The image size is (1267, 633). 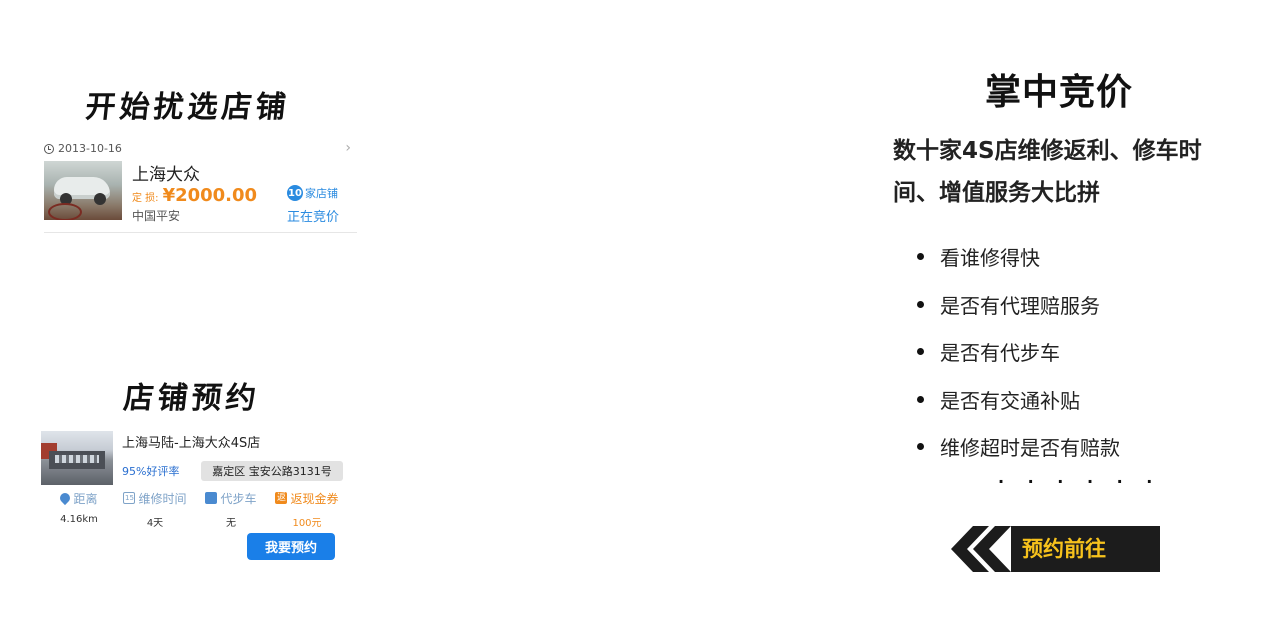 I want to click on store-address: 嘉定区 宝安公路3131号, so click(x=272, y=471).